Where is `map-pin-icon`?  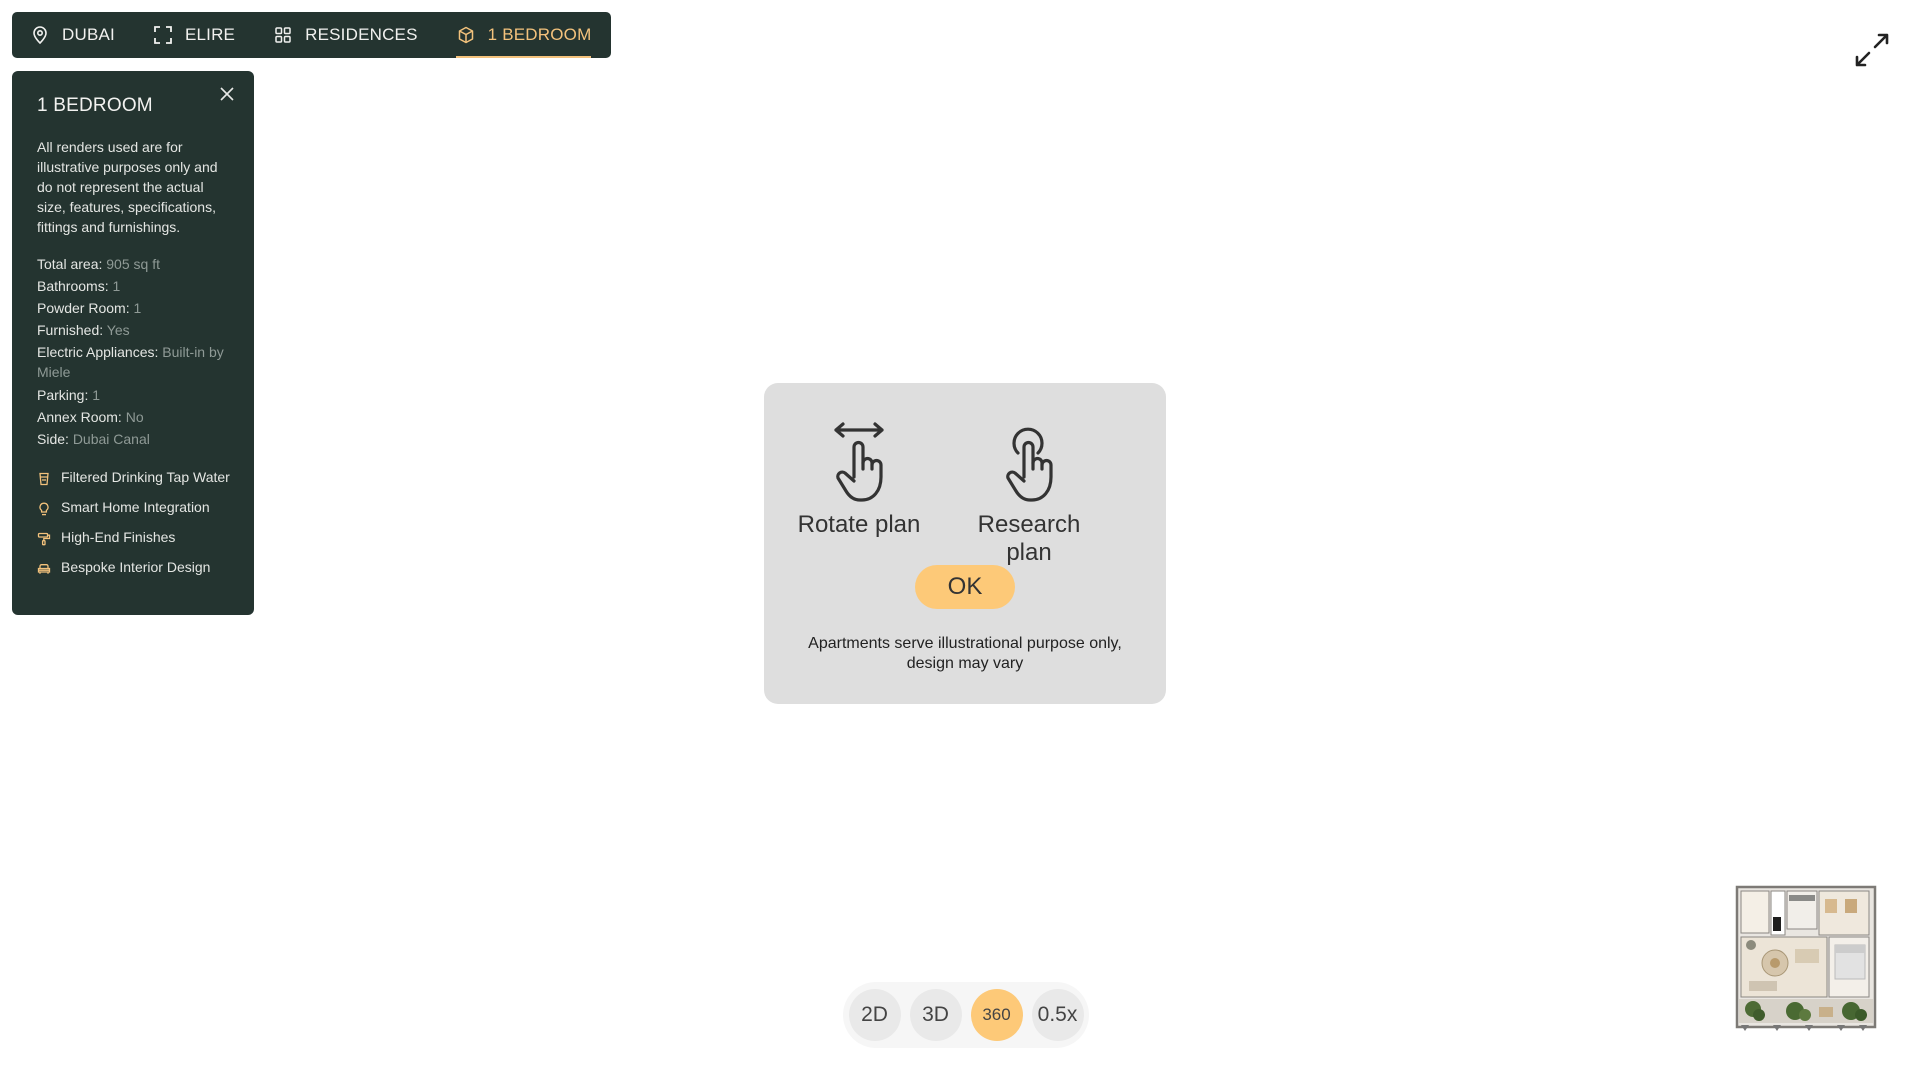 map-pin-icon is located at coordinates (40, 35).